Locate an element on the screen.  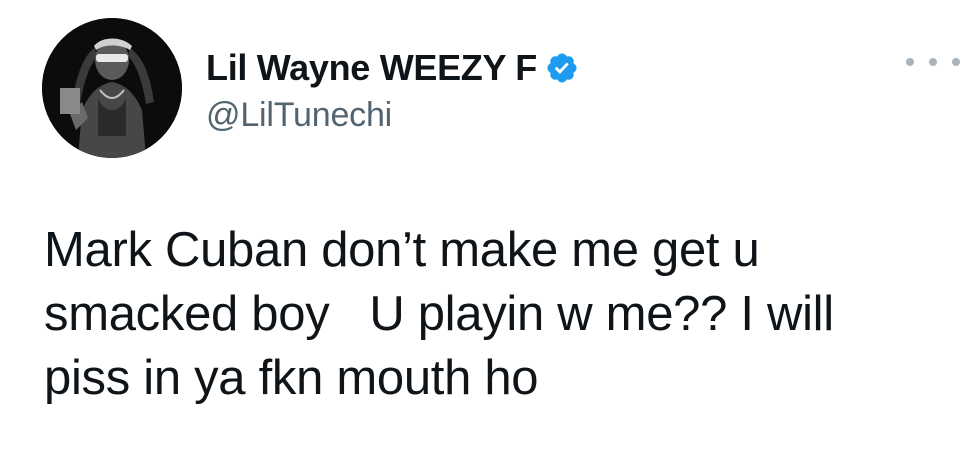
author-avatar is located at coordinates (112, 88).